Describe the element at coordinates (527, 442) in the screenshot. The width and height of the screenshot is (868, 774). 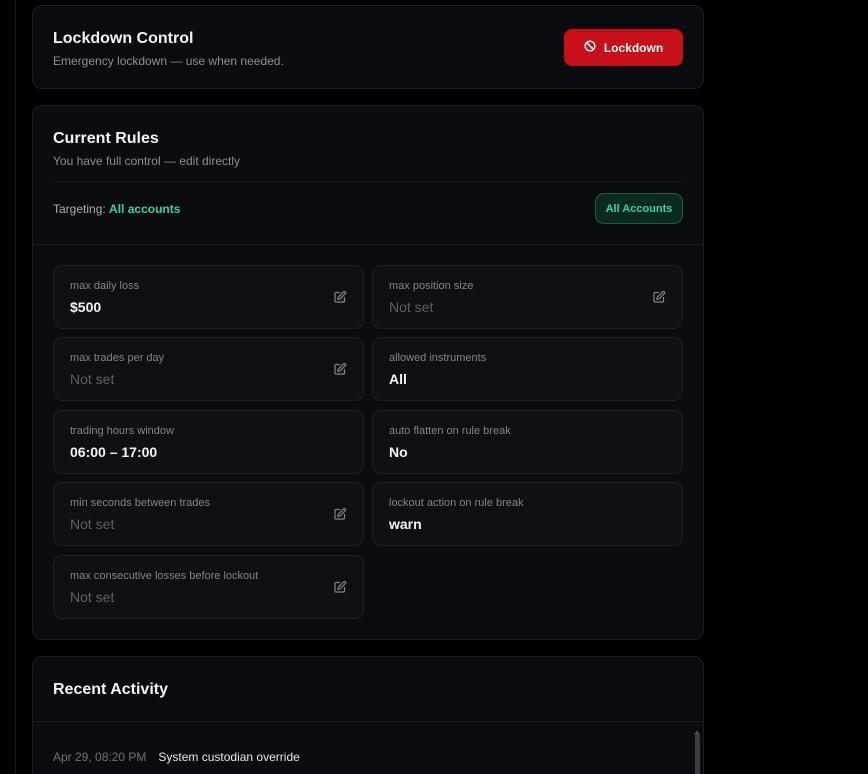
I see `rule-auto-flatten: auto flatten on rule break No` at that location.